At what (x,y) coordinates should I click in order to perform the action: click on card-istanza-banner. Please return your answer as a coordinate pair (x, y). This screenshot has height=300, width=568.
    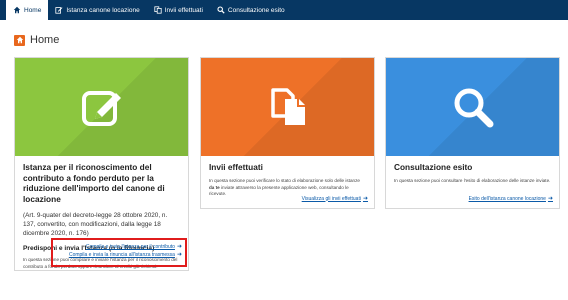
    Looking at the image, I should click on (101, 107).